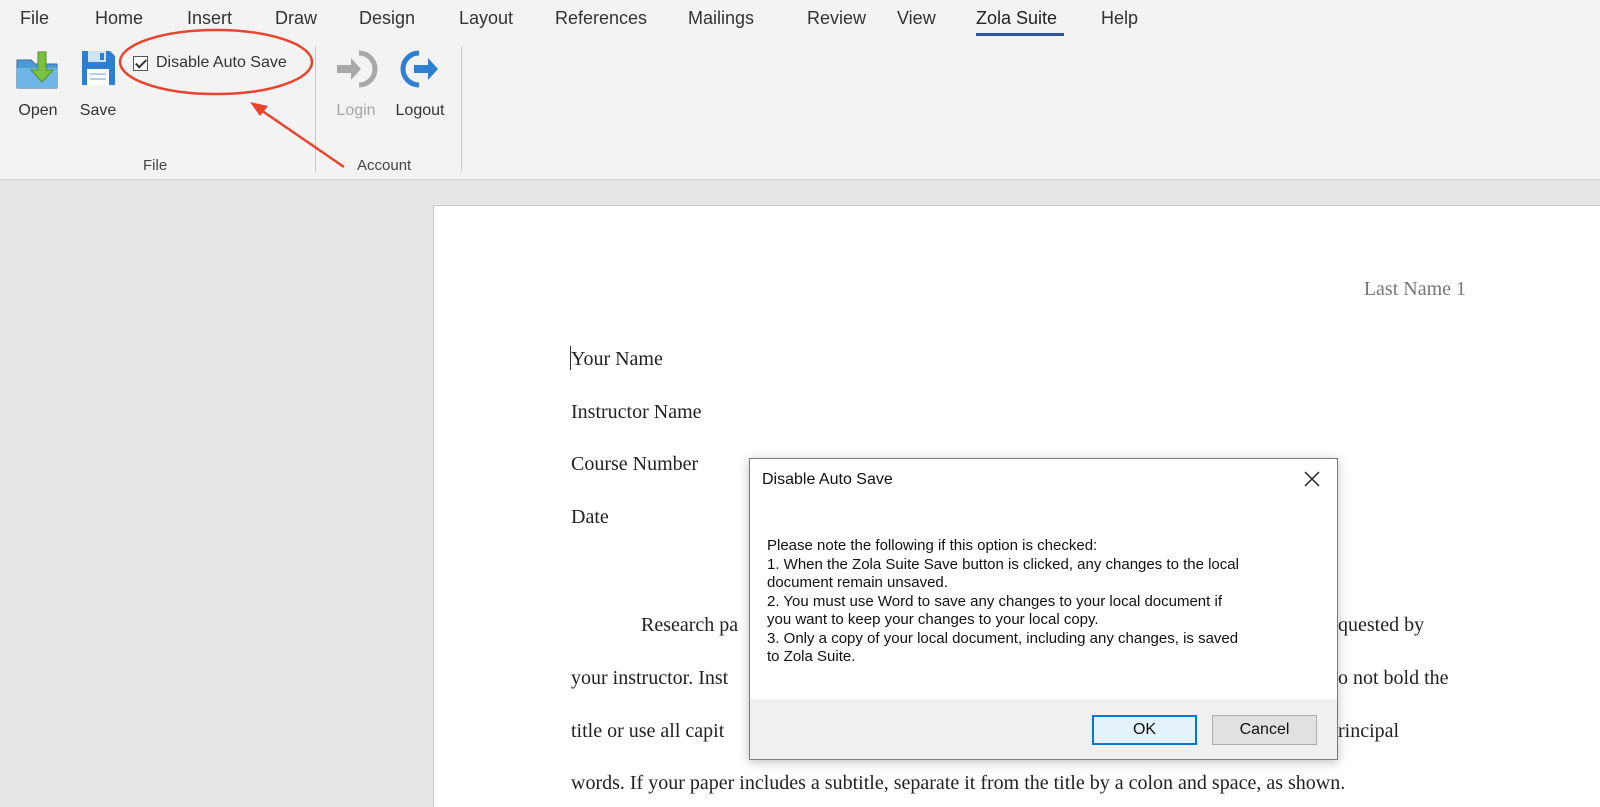 Image resolution: width=1600 pixels, height=807 pixels. What do you see at coordinates (827, 479) in the screenshot?
I see `dialog-title: Disable Auto Save` at bounding box center [827, 479].